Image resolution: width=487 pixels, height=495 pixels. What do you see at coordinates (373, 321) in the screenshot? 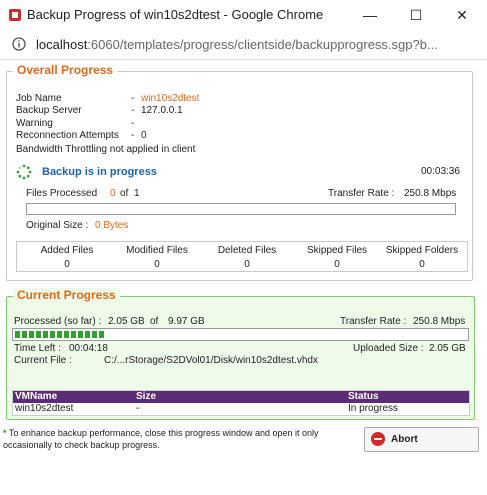
I see `current-transfer-label: Transfer Rate :` at bounding box center [373, 321].